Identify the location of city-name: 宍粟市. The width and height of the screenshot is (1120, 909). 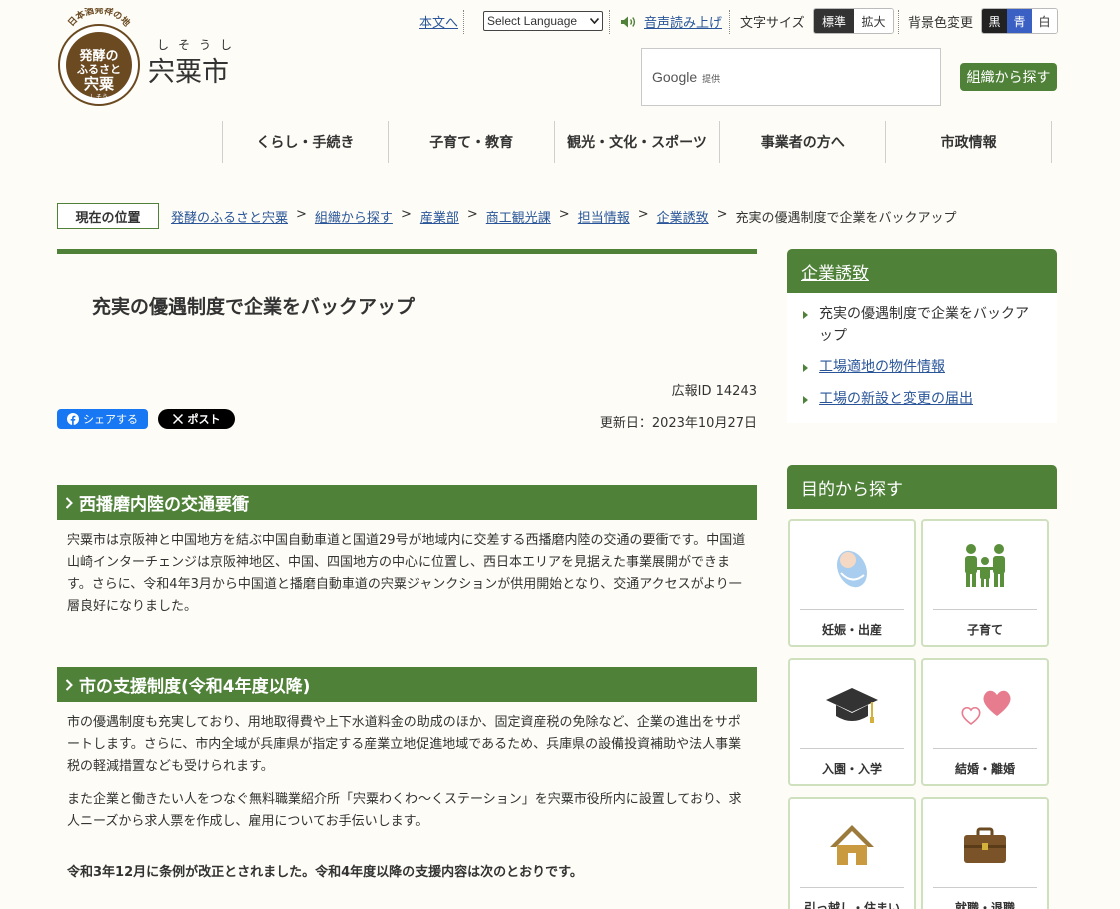
(188, 69).